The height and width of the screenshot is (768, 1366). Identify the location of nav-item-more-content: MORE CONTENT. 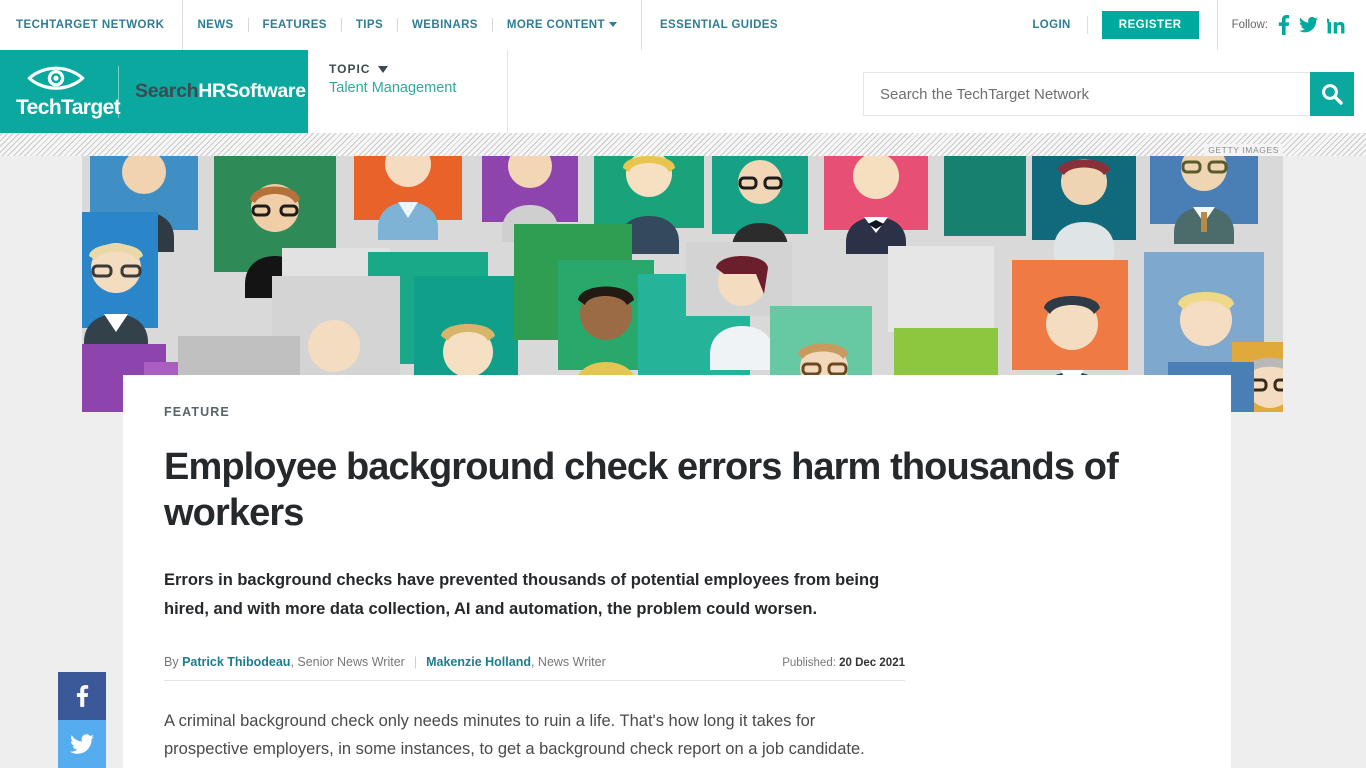
(562, 25).